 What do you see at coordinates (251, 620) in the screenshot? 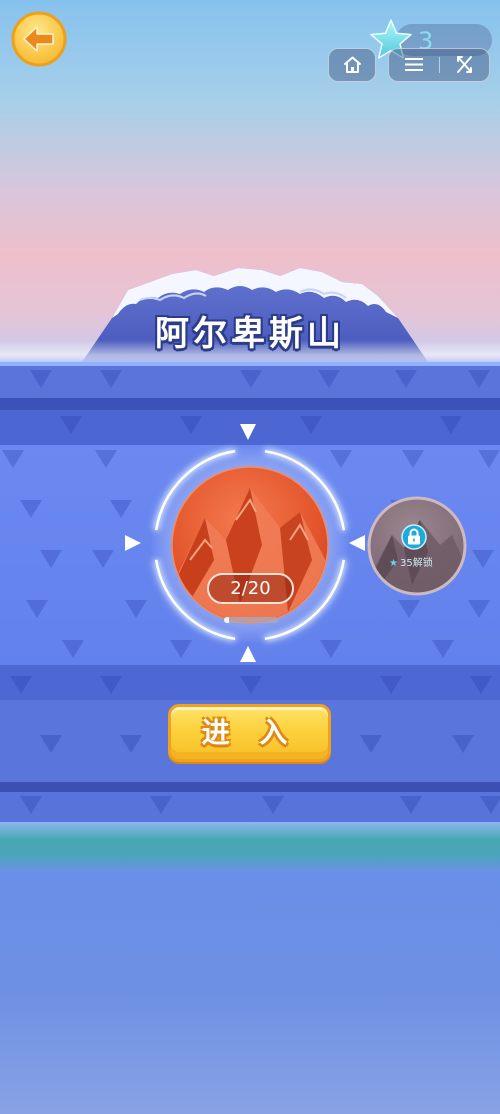
I see `level-progress-bar` at bounding box center [251, 620].